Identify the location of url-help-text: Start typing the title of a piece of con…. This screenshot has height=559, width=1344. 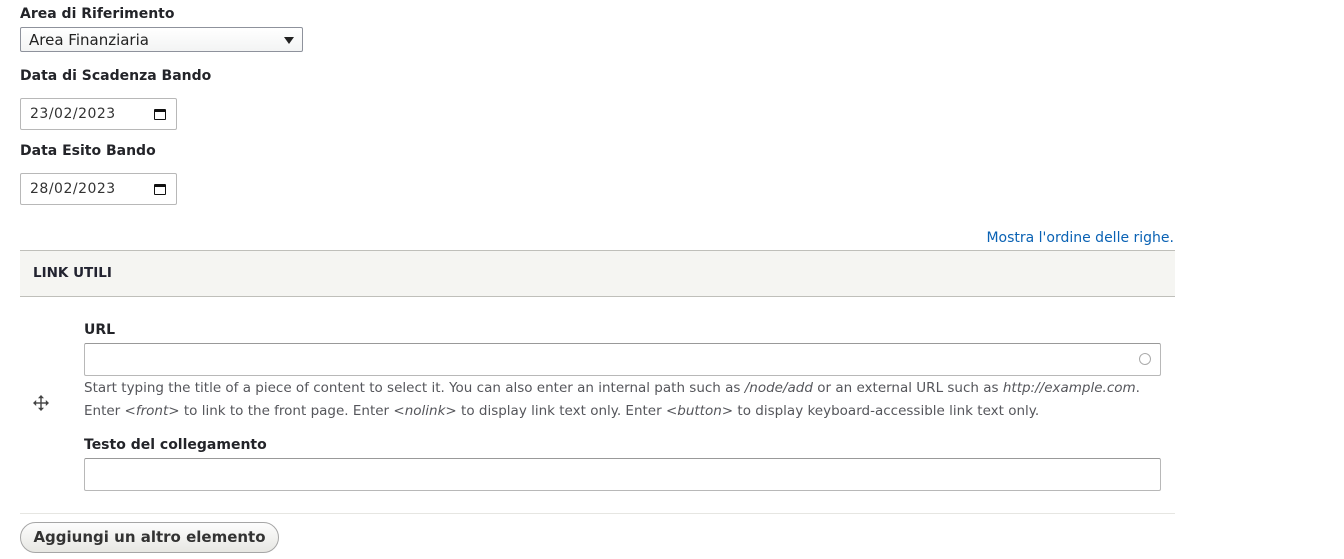
(612, 399).